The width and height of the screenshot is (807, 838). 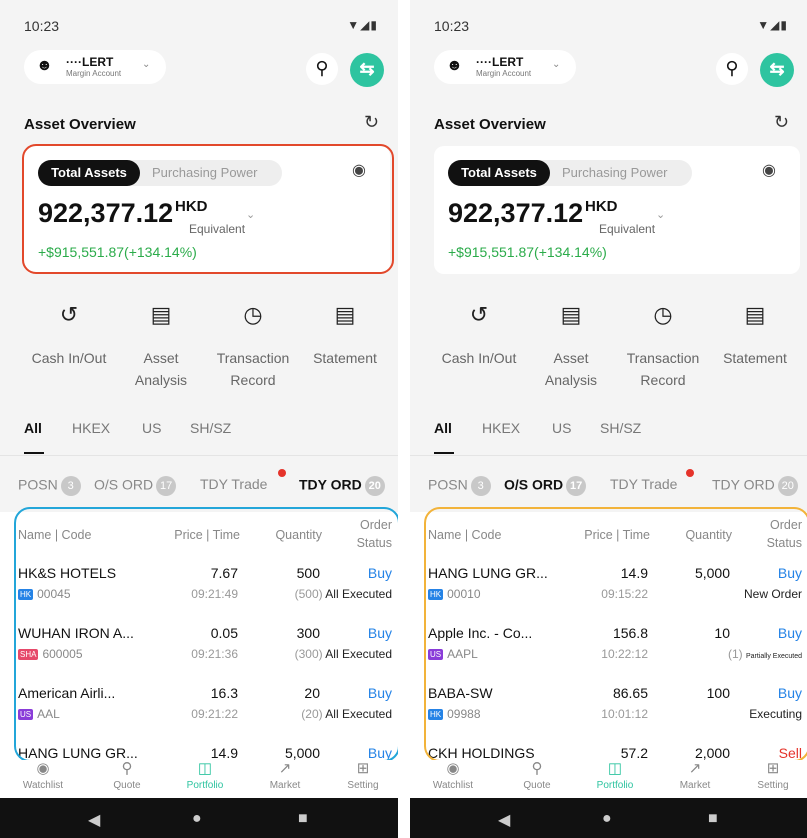 I want to click on count-badge: 20, so click(x=374, y=486).